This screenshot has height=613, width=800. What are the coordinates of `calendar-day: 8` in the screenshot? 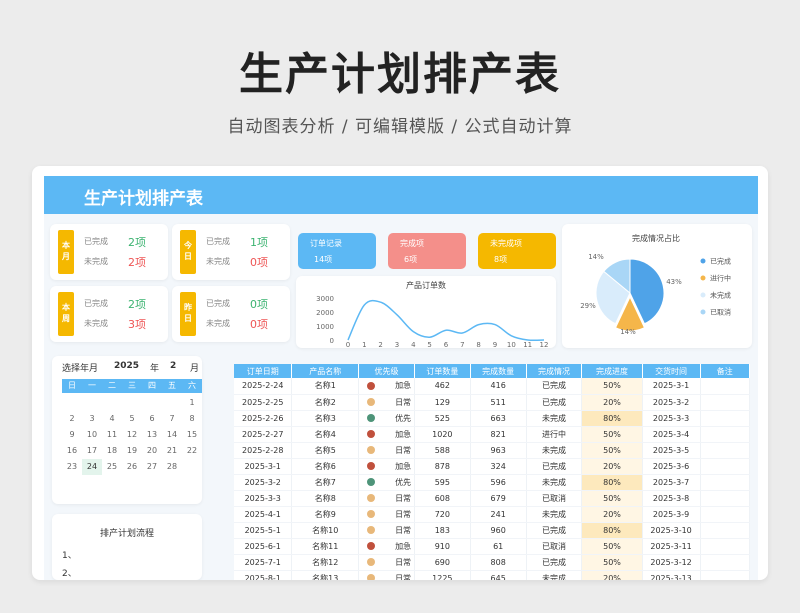 It's located at (192, 419).